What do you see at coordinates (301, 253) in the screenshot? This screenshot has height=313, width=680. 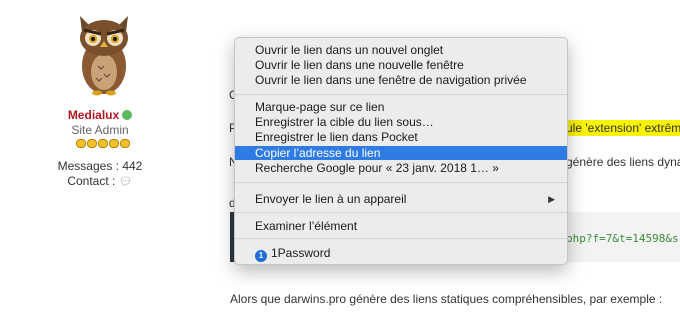 I see `1password-label: 1Password` at bounding box center [301, 253].